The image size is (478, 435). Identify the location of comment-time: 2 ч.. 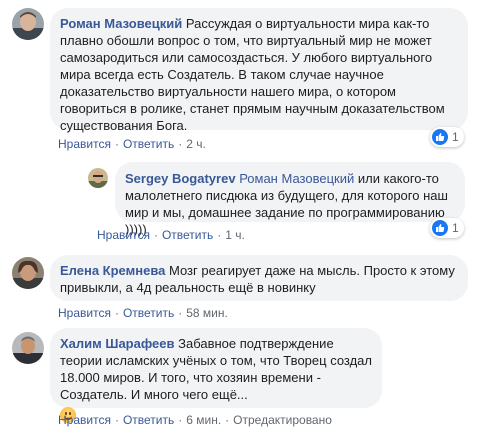
(196, 144).